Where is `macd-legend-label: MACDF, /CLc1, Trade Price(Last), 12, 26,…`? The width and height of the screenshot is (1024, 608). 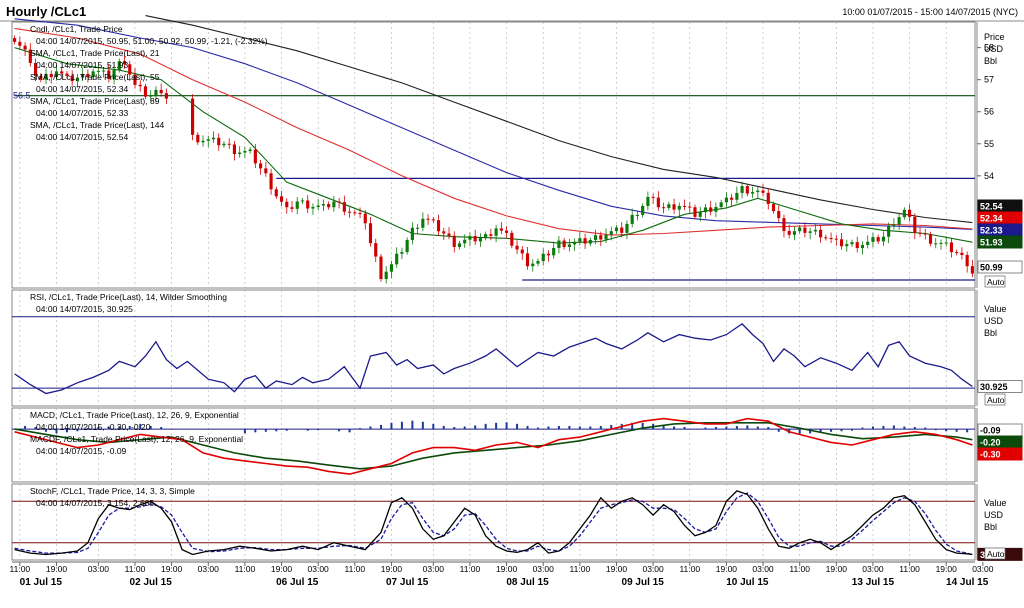
macd-legend-label: MACDF, /CLc1, Trade Price(Last), 12, 26,… is located at coordinates (136, 439).